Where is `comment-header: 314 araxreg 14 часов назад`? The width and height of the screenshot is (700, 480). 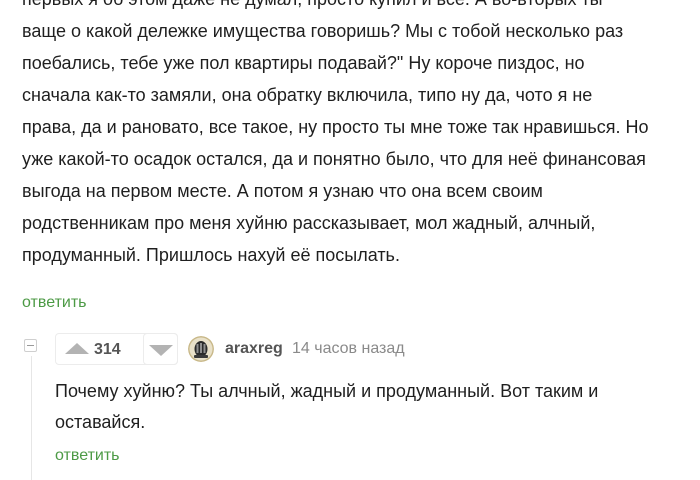 comment-header: 314 araxreg 14 часов назад is located at coordinates (375, 350).